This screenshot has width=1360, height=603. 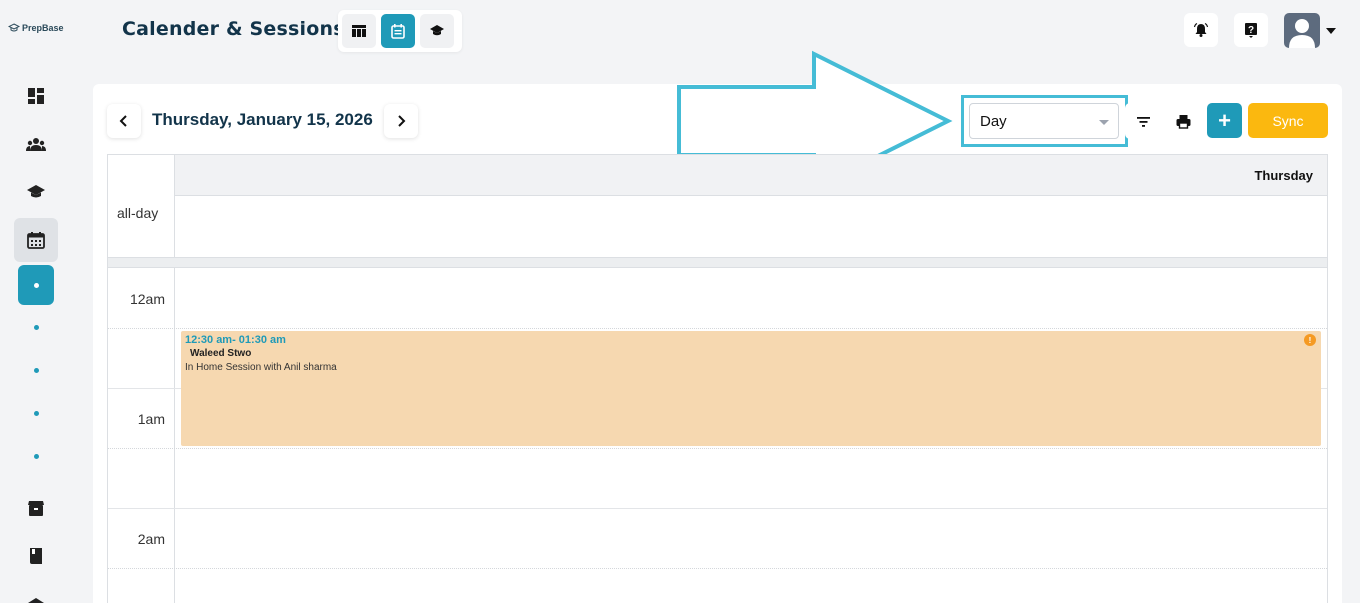 I want to click on sidebar-item-resources, so click(x=36, y=556).